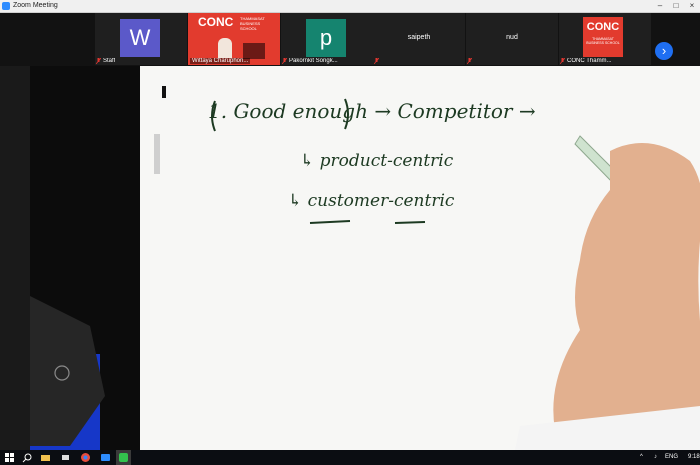  What do you see at coordinates (371, 201) in the screenshot?
I see `whiteboard-line-3: ↳ customer-centric` at bounding box center [371, 201].